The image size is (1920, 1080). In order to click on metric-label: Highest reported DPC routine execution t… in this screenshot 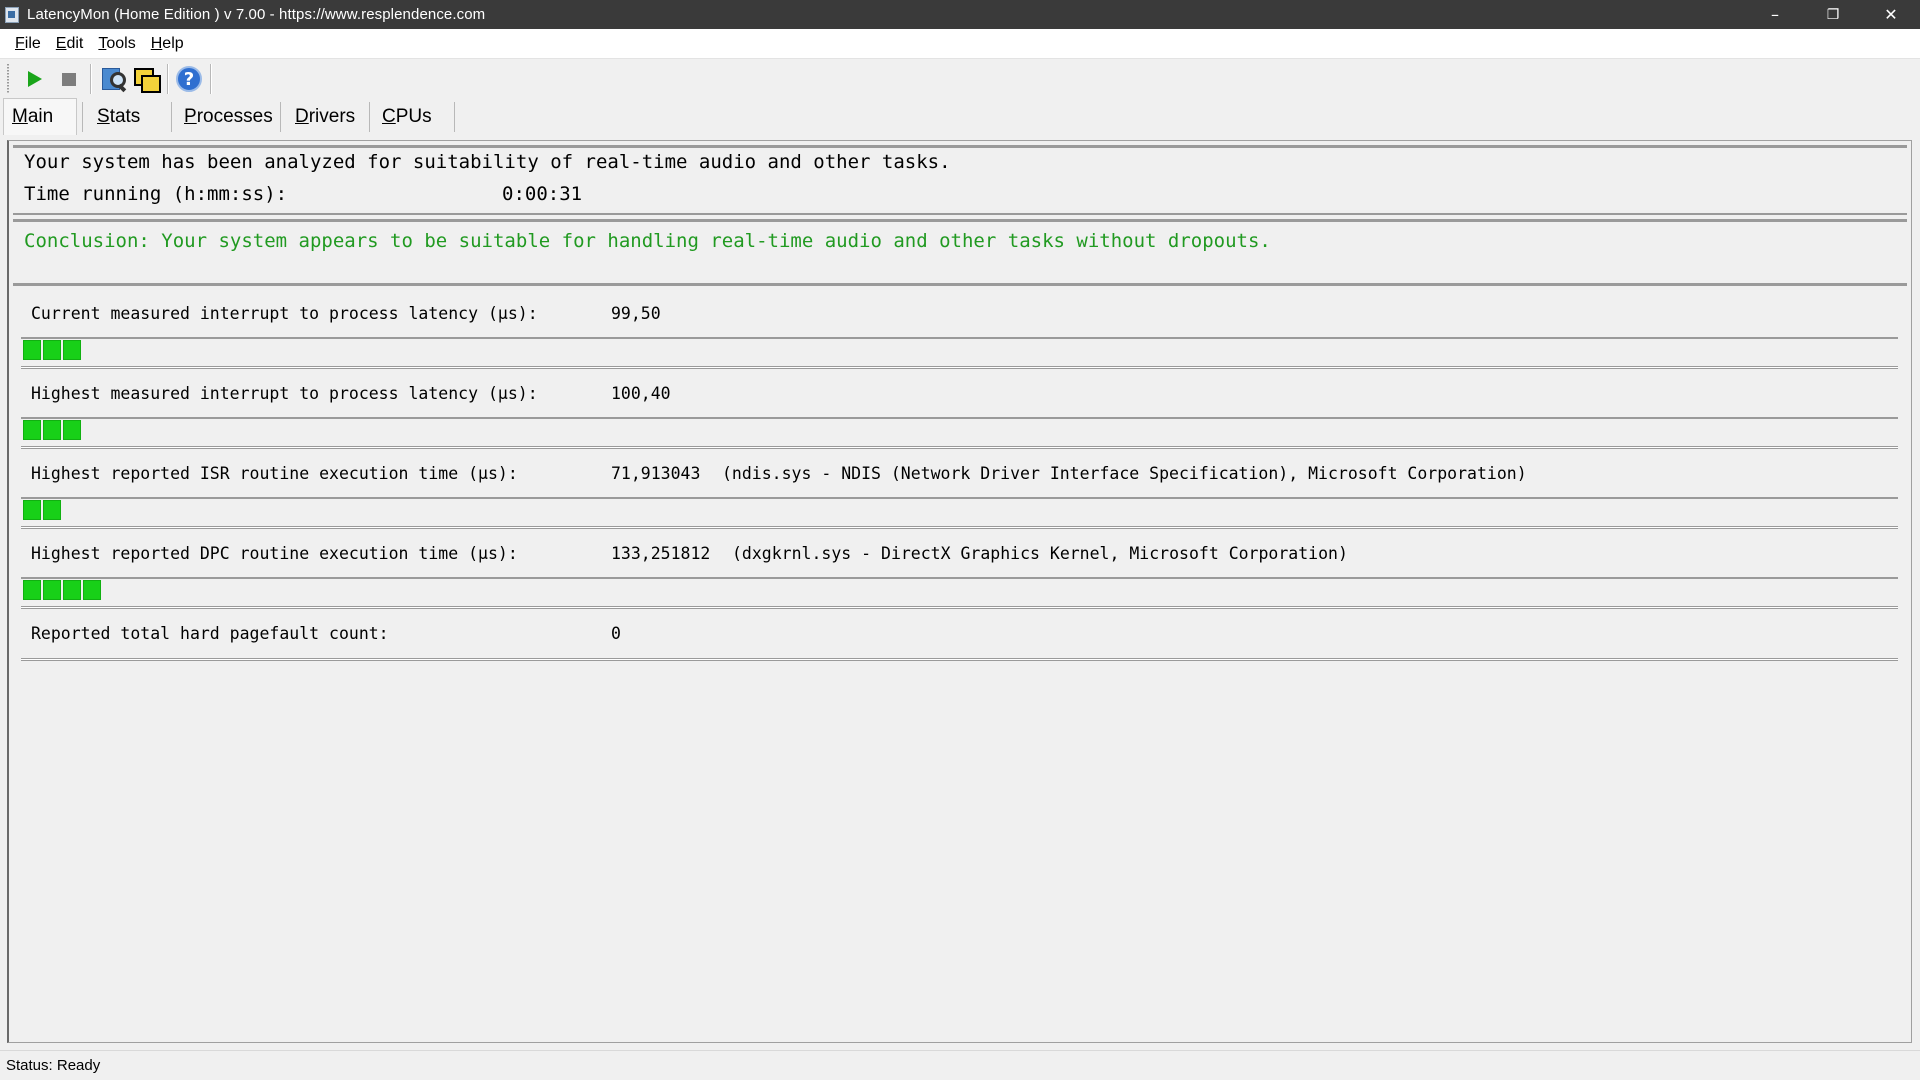, I will do `click(274, 553)`.